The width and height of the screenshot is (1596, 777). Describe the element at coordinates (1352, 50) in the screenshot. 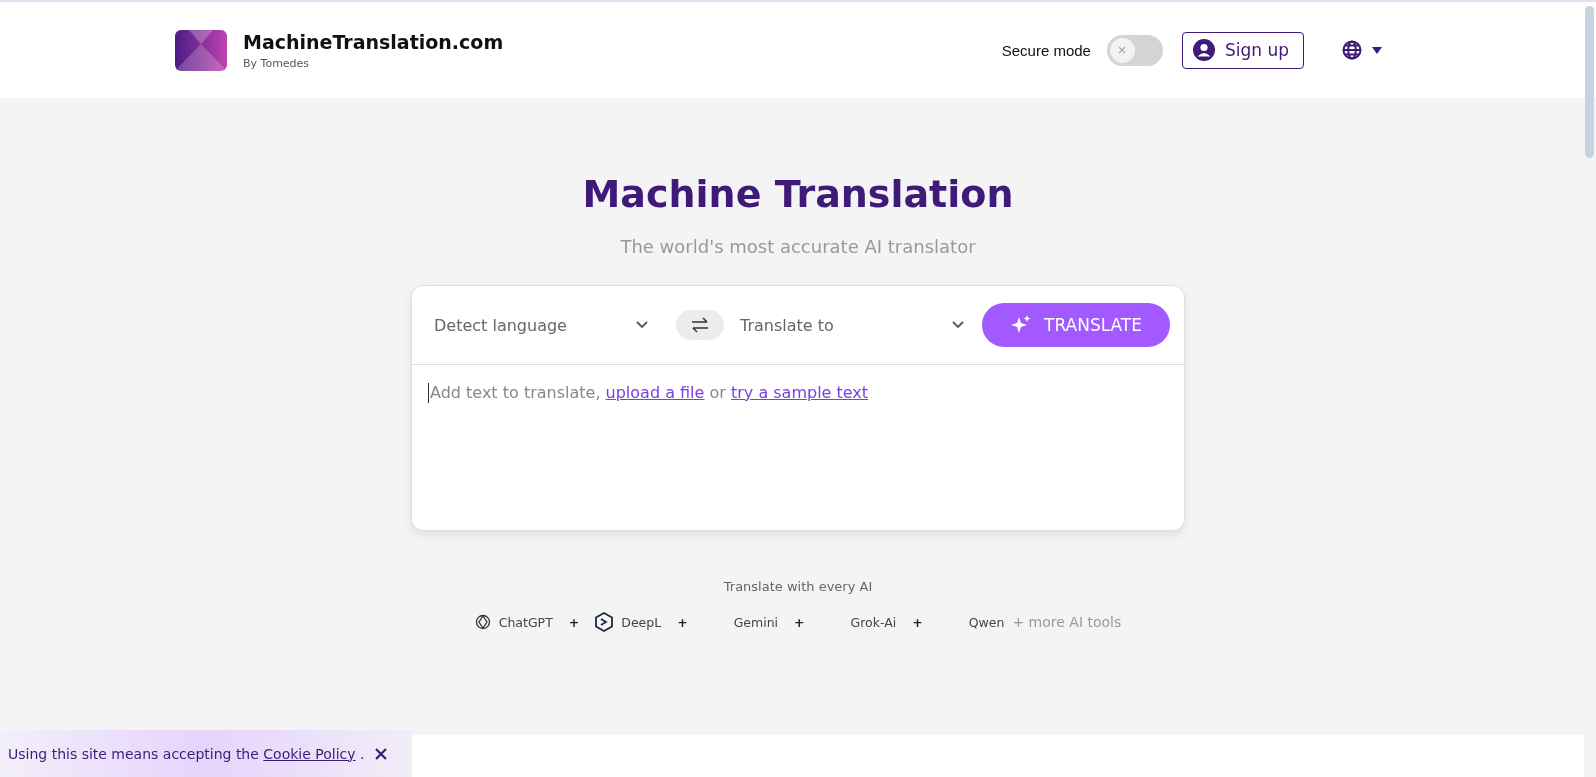

I see `globe-icon` at that location.